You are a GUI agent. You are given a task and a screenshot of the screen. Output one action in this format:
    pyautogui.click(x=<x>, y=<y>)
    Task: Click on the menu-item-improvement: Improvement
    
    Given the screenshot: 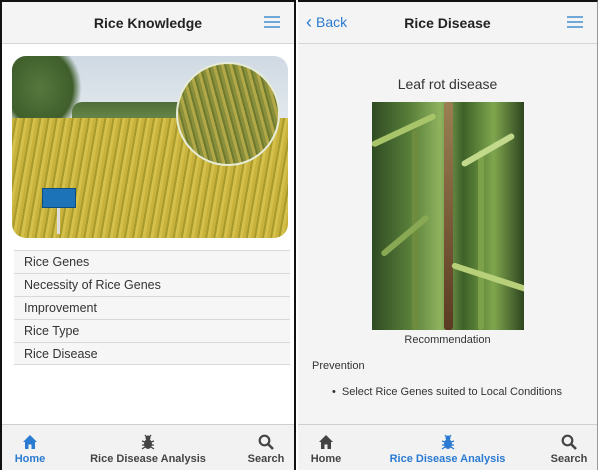 What is the action you would take?
    pyautogui.click(x=152, y=307)
    